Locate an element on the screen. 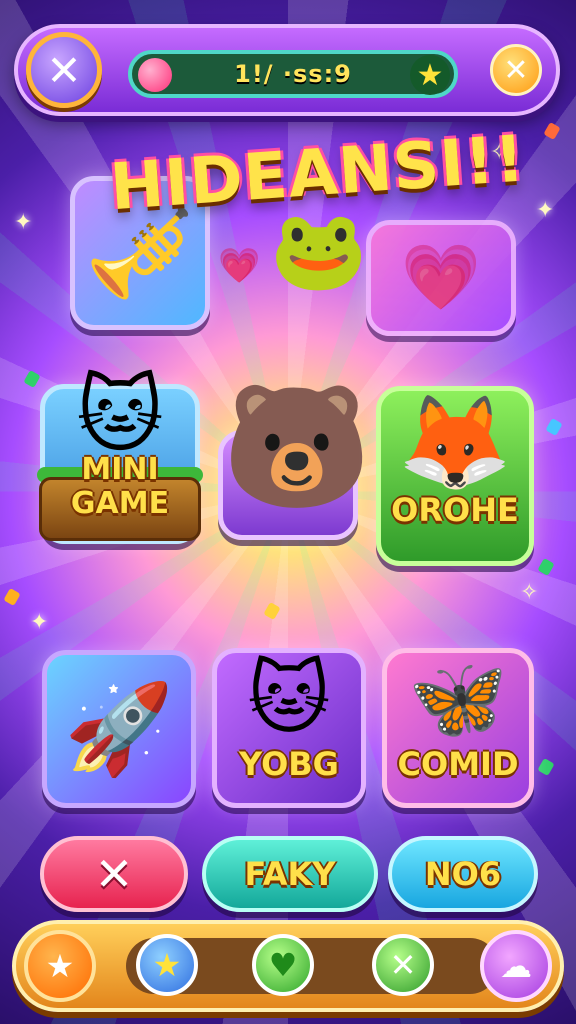  comid-tile: 🦋 COMID is located at coordinates (458, 728).